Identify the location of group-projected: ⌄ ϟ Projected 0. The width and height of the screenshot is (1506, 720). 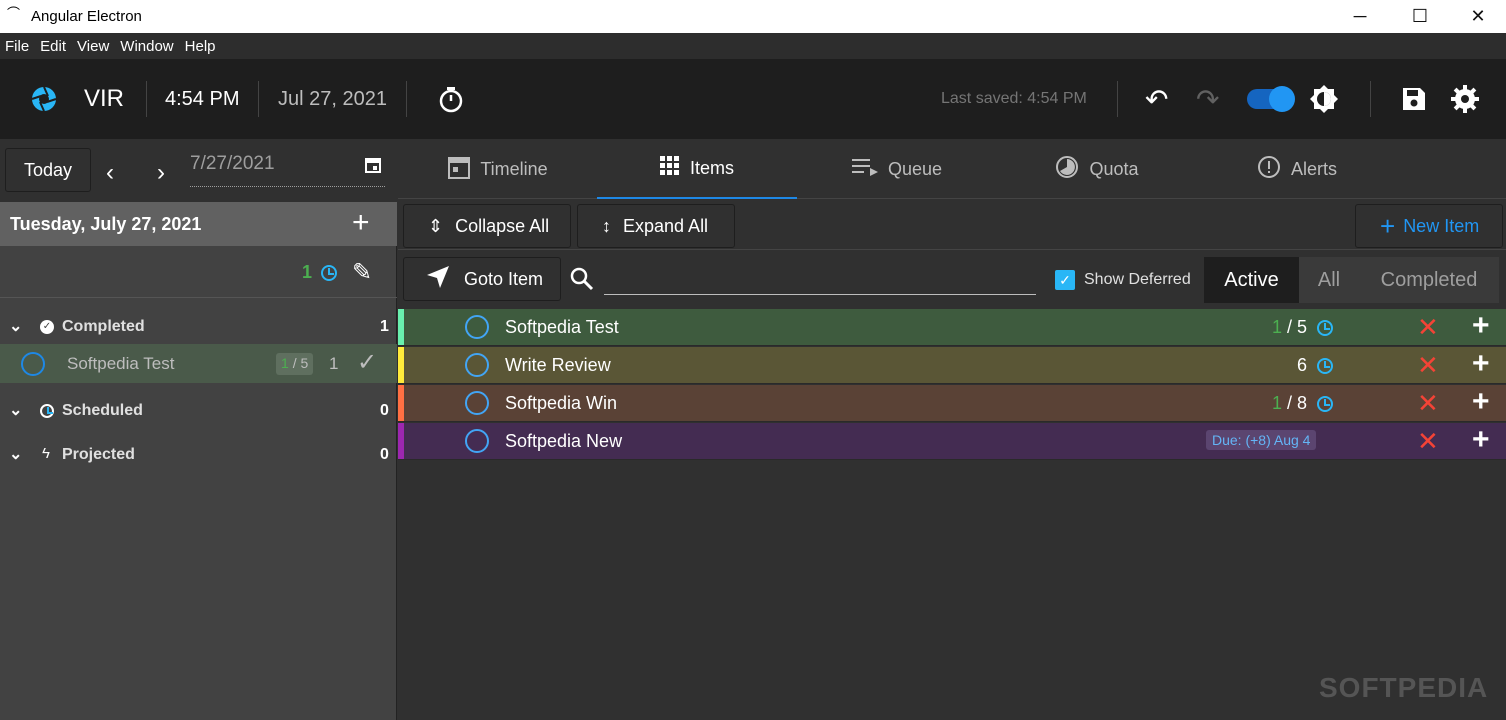
(198, 455).